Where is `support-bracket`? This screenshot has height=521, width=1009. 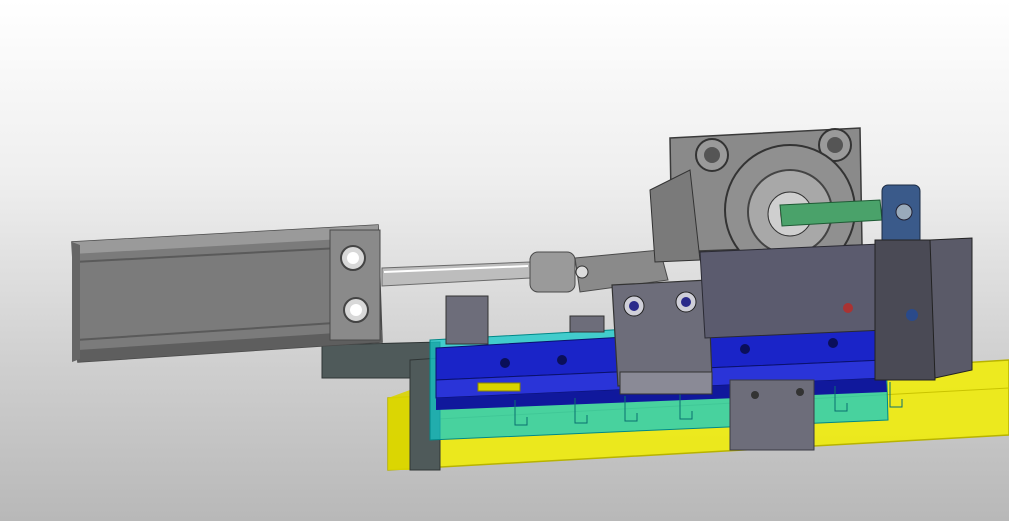 support-bracket is located at coordinates (662, 337).